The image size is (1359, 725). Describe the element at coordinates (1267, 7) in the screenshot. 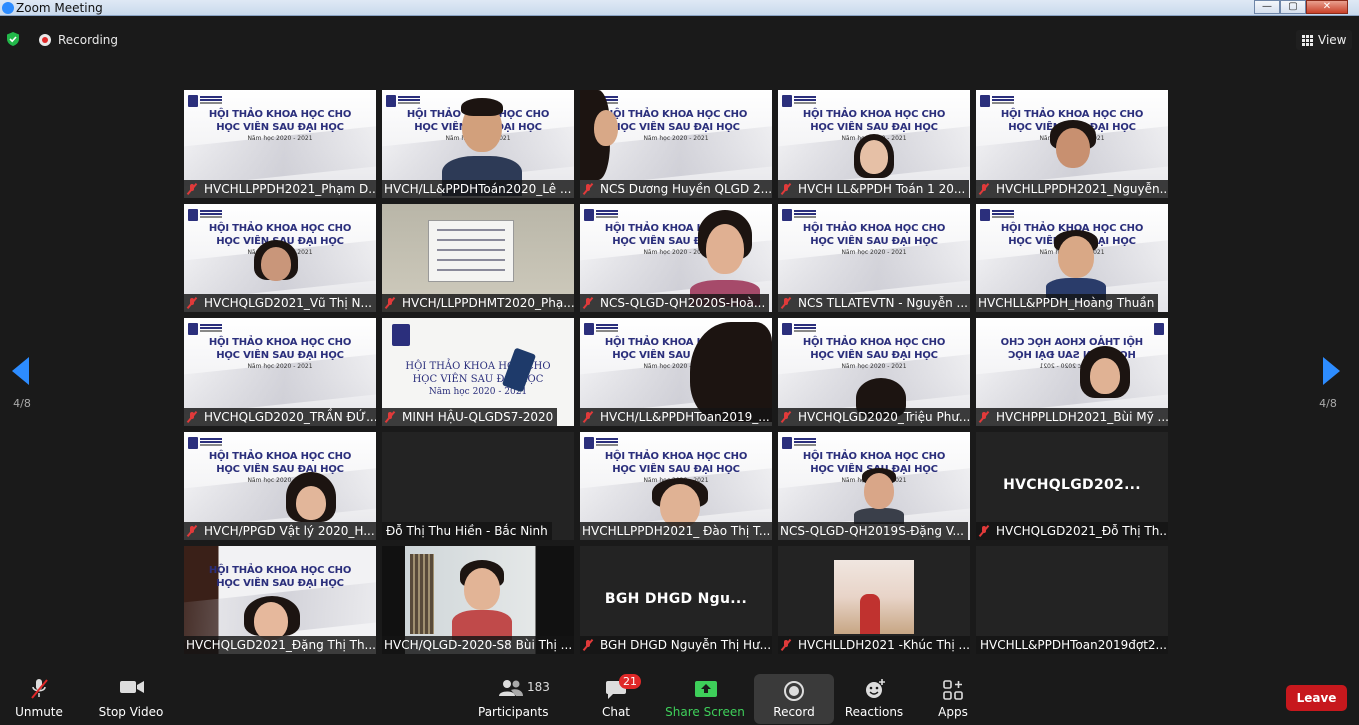

I see `minimize-button: —` at that location.